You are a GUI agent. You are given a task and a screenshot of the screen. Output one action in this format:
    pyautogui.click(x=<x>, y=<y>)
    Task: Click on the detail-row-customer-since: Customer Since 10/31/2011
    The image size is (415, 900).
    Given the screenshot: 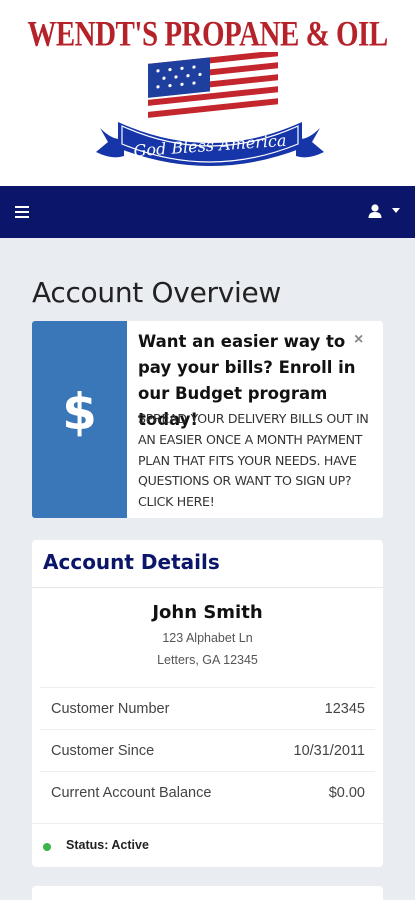 What is the action you would take?
    pyautogui.click(x=207, y=750)
    